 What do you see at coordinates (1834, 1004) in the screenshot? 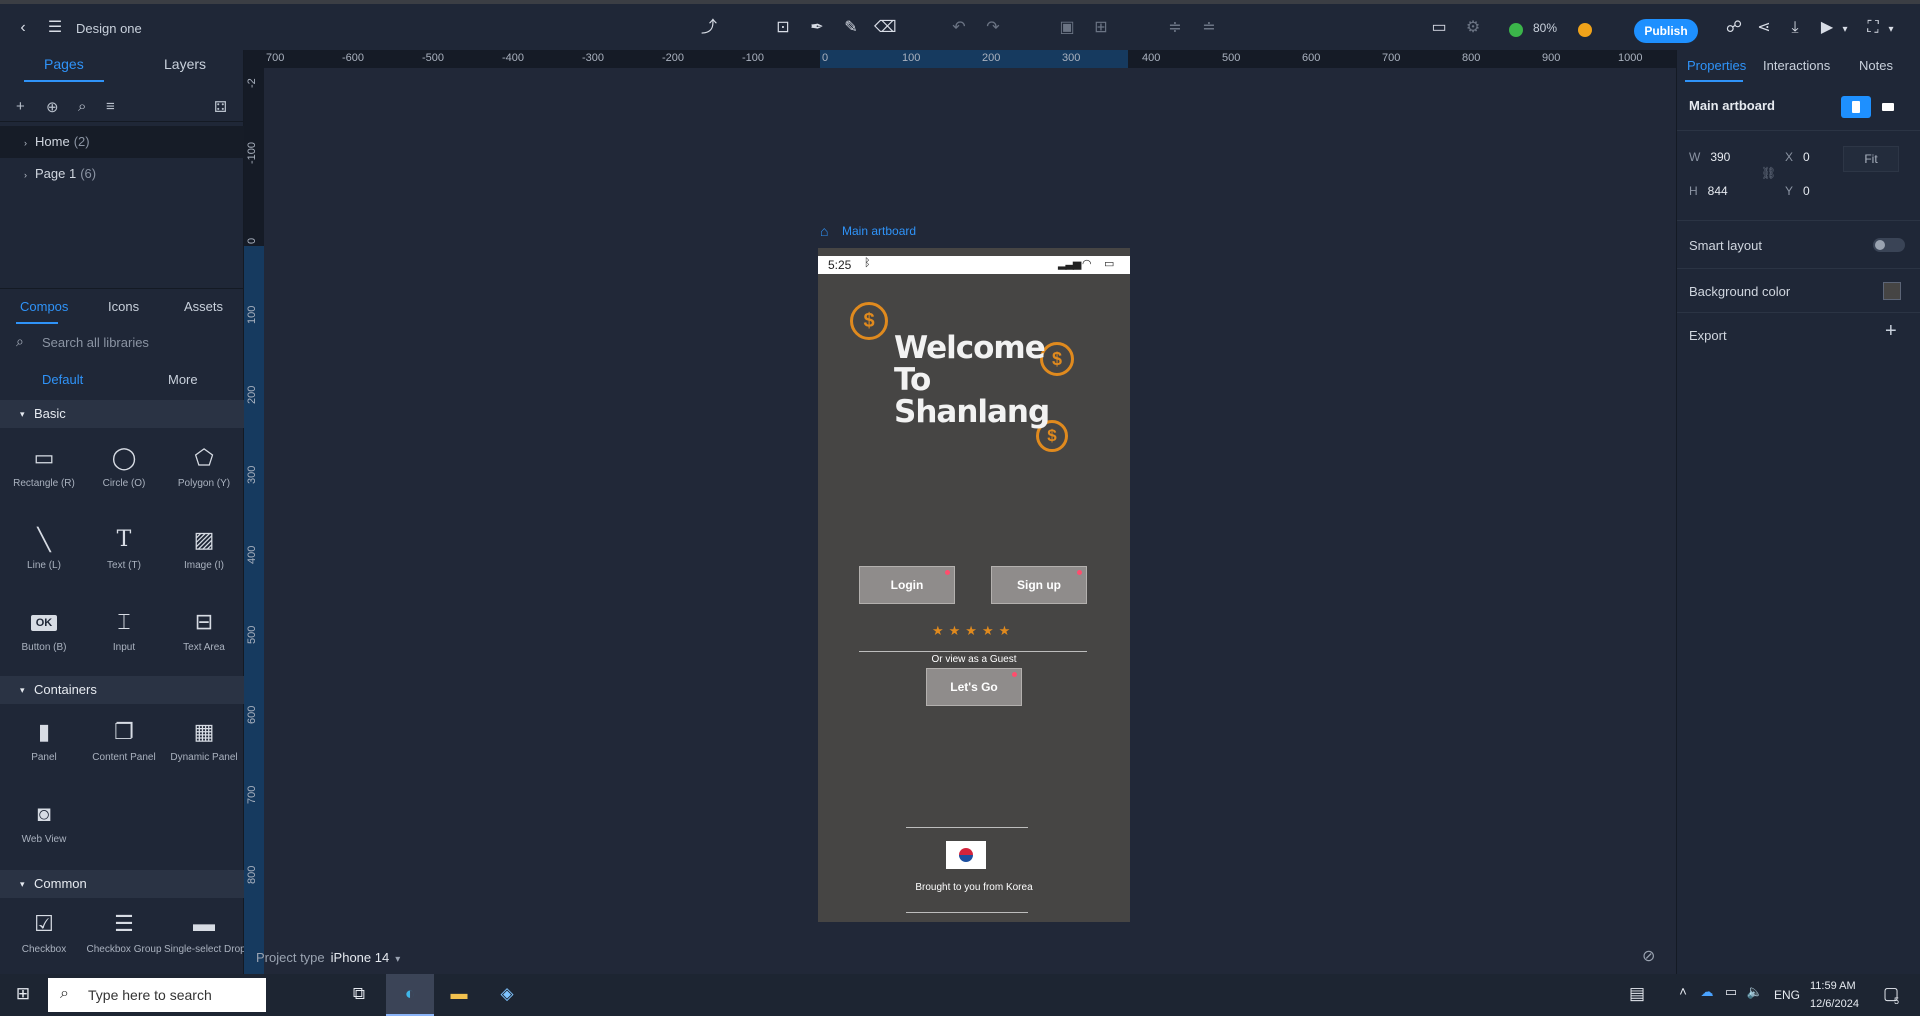
I see `clock-date: 12/6/2024` at bounding box center [1834, 1004].